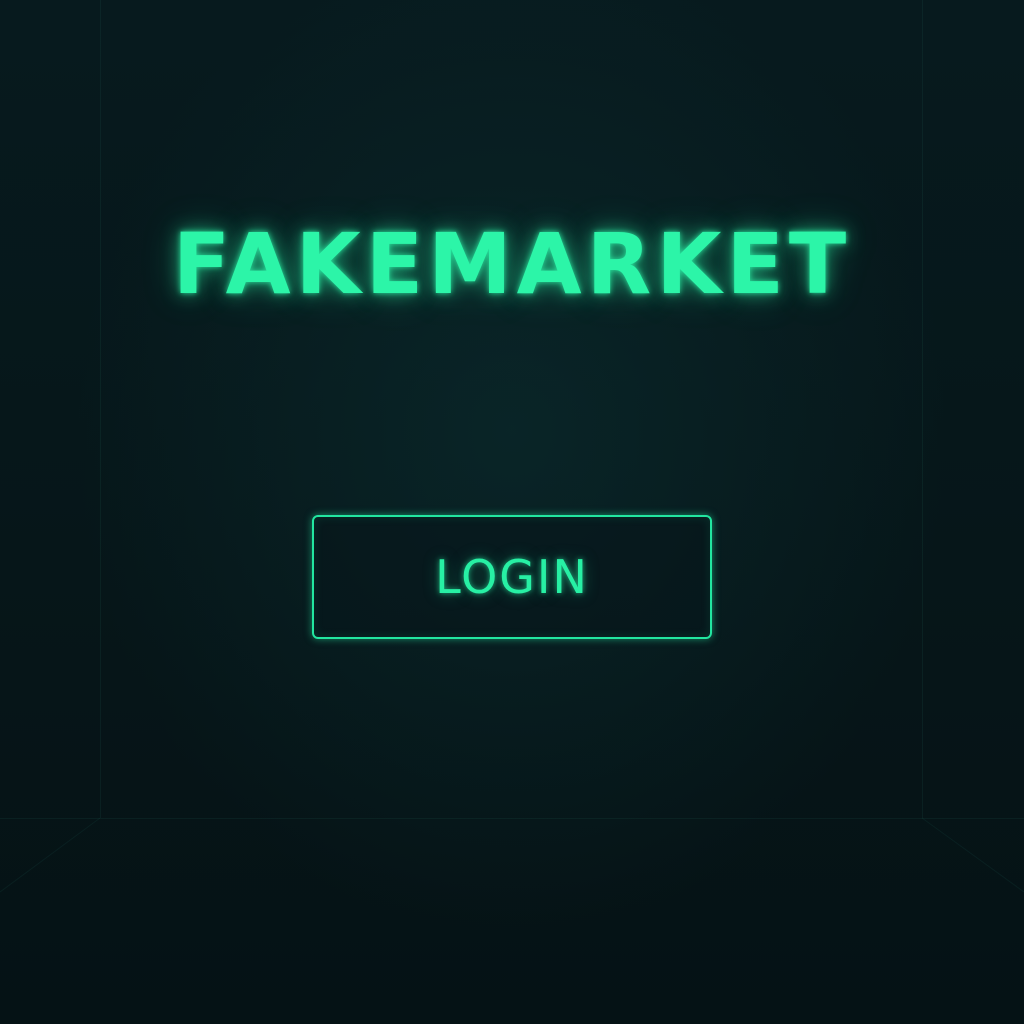  I want to click on wall-edge-left, so click(100, 409).